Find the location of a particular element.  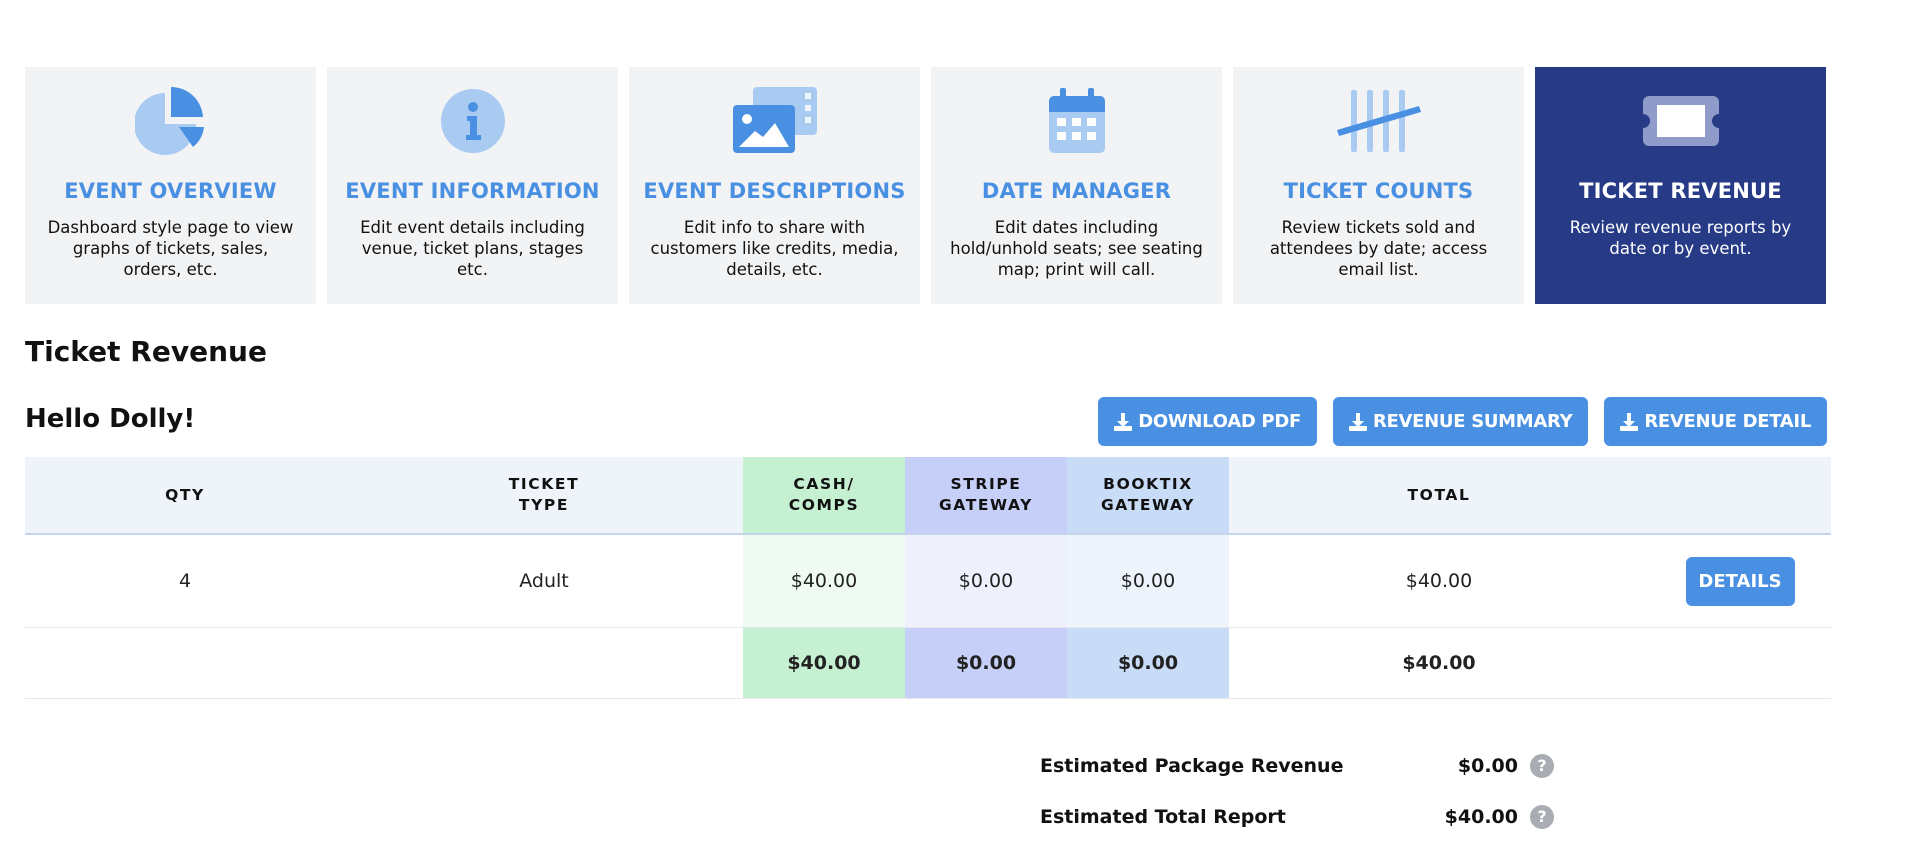

card-title: EVENT INFORMATION is located at coordinates (472, 191).